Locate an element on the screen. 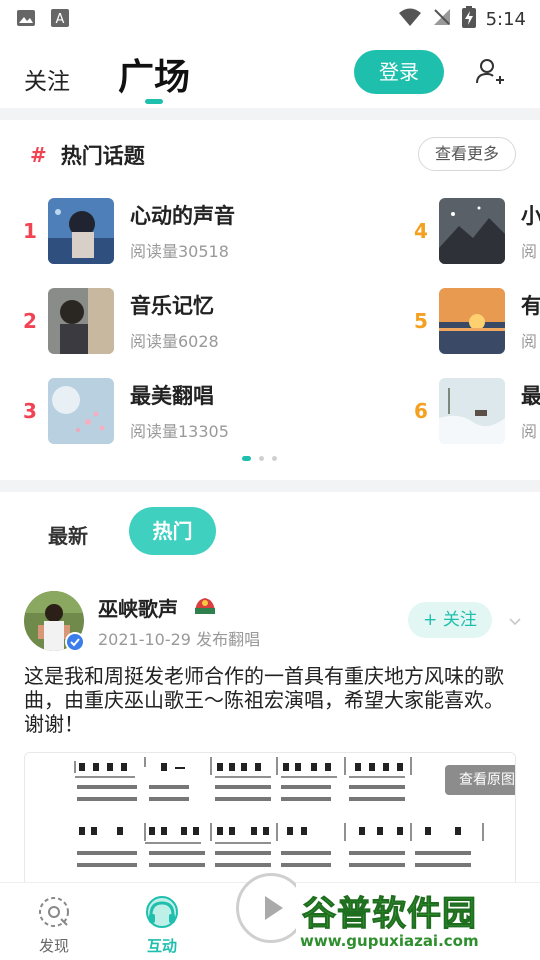 Image resolution: width=540 pixels, height=960 pixels. hot-topics-header: # 热门话题 is located at coordinates (87, 155).